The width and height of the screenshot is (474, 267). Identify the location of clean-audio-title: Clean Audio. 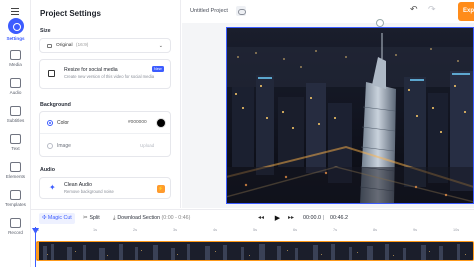
(78, 185).